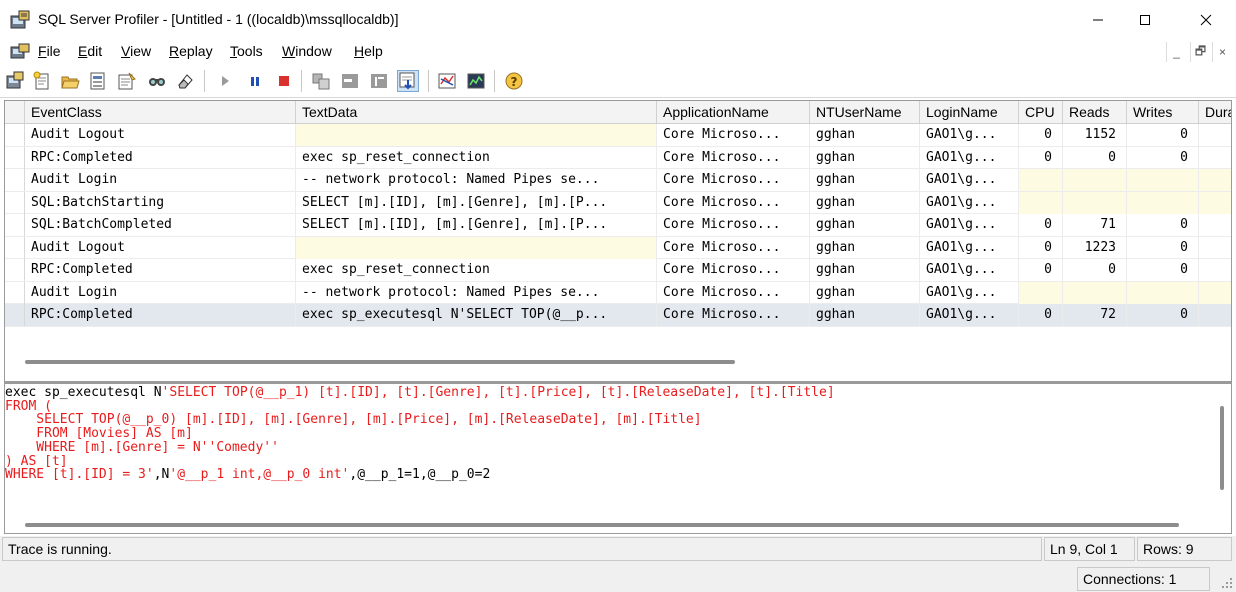  What do you see at coordinates (1095, 112) in the screenshot?
I see `column-header-reads: Reads` at bounding box center [1095, 112].